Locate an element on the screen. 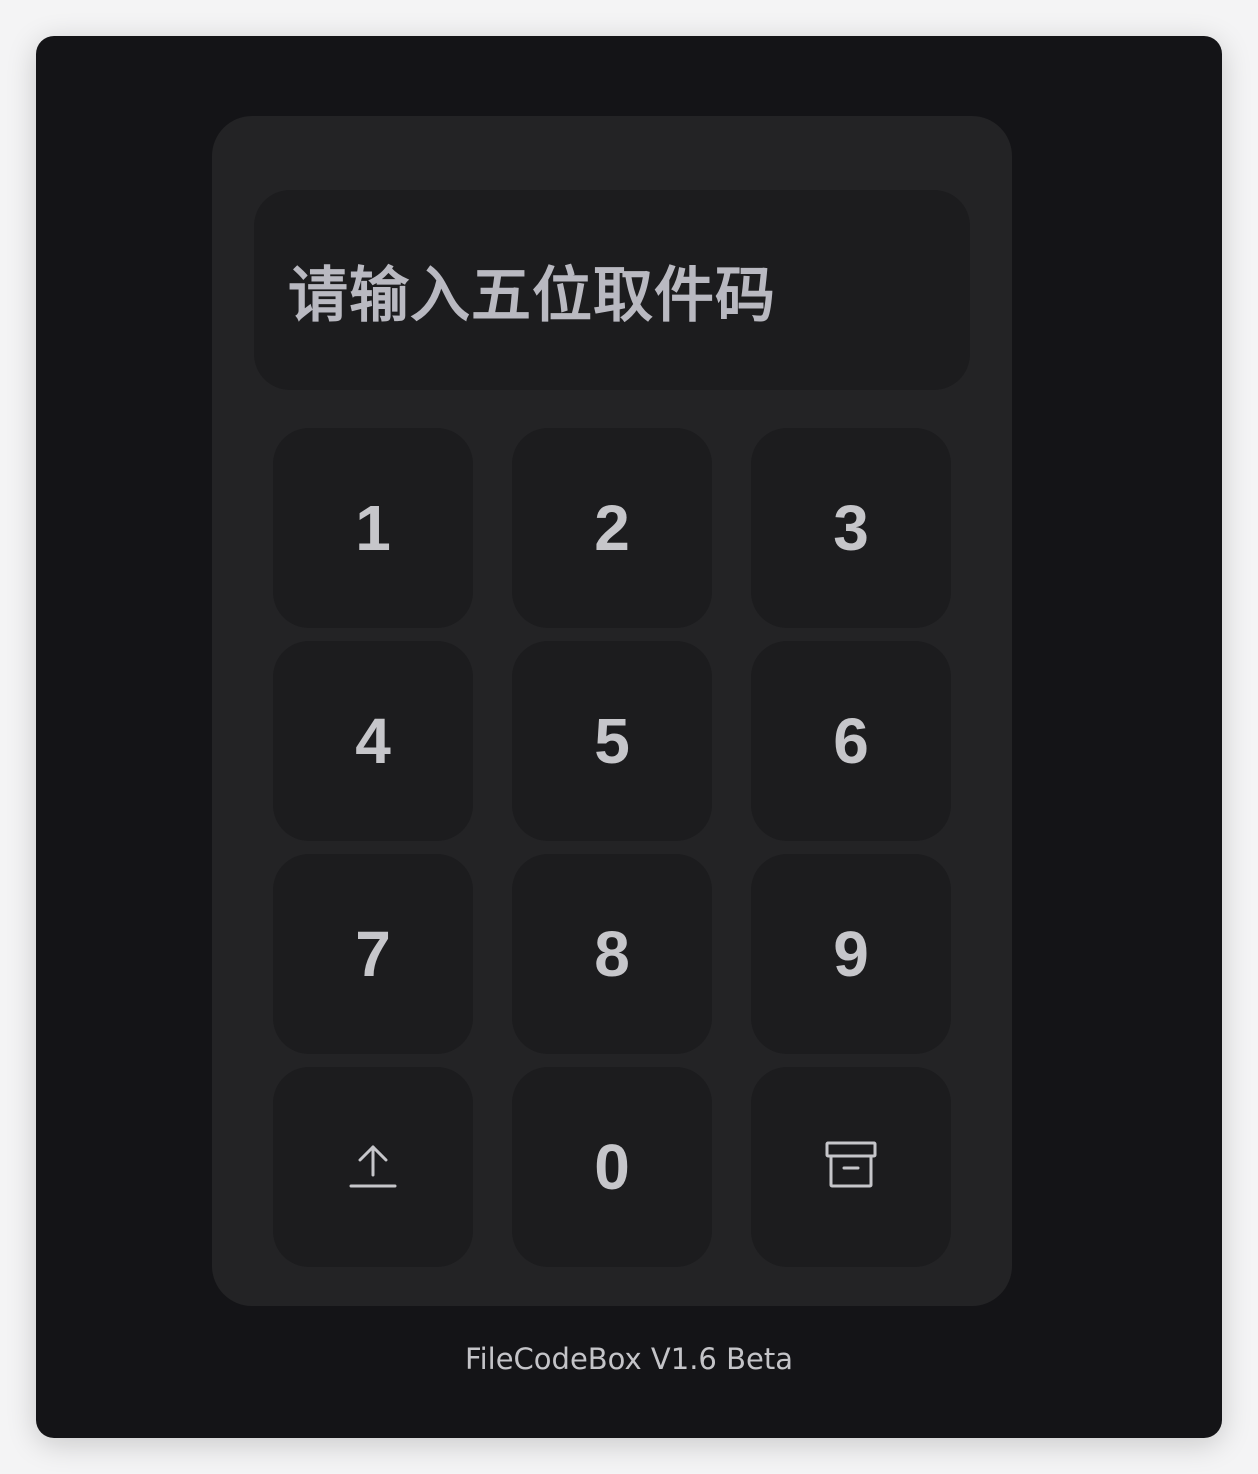 The image size is (1258, 1474). key-5: 5 is located at coordinates (612, 741).